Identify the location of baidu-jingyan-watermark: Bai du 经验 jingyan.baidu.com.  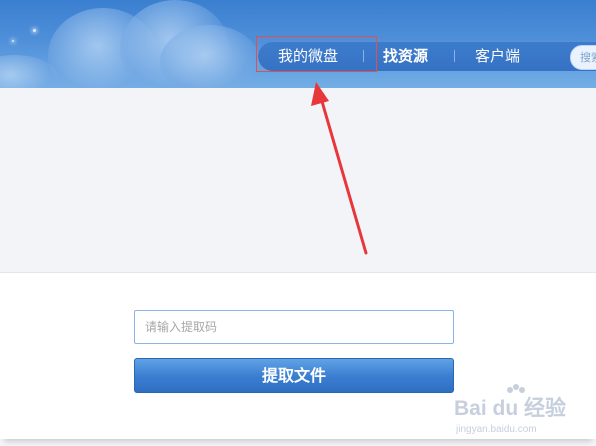
(510, 409).